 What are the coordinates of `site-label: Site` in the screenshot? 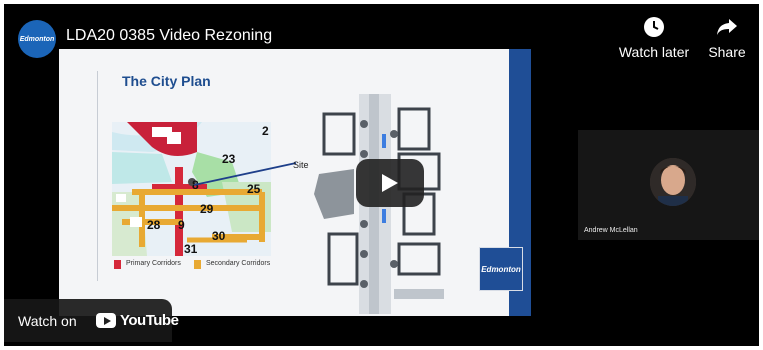 It's located at (301, 165).